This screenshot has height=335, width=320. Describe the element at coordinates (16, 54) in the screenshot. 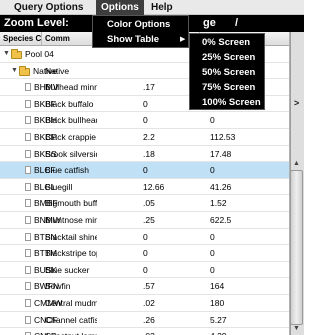

I see `folder-icon` at that location.